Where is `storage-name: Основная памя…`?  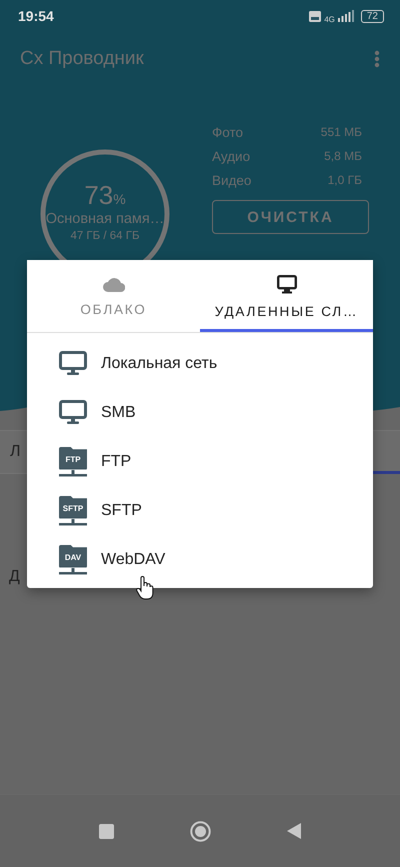
storage-name: Основная памя… is located at coordinates (105, 219).